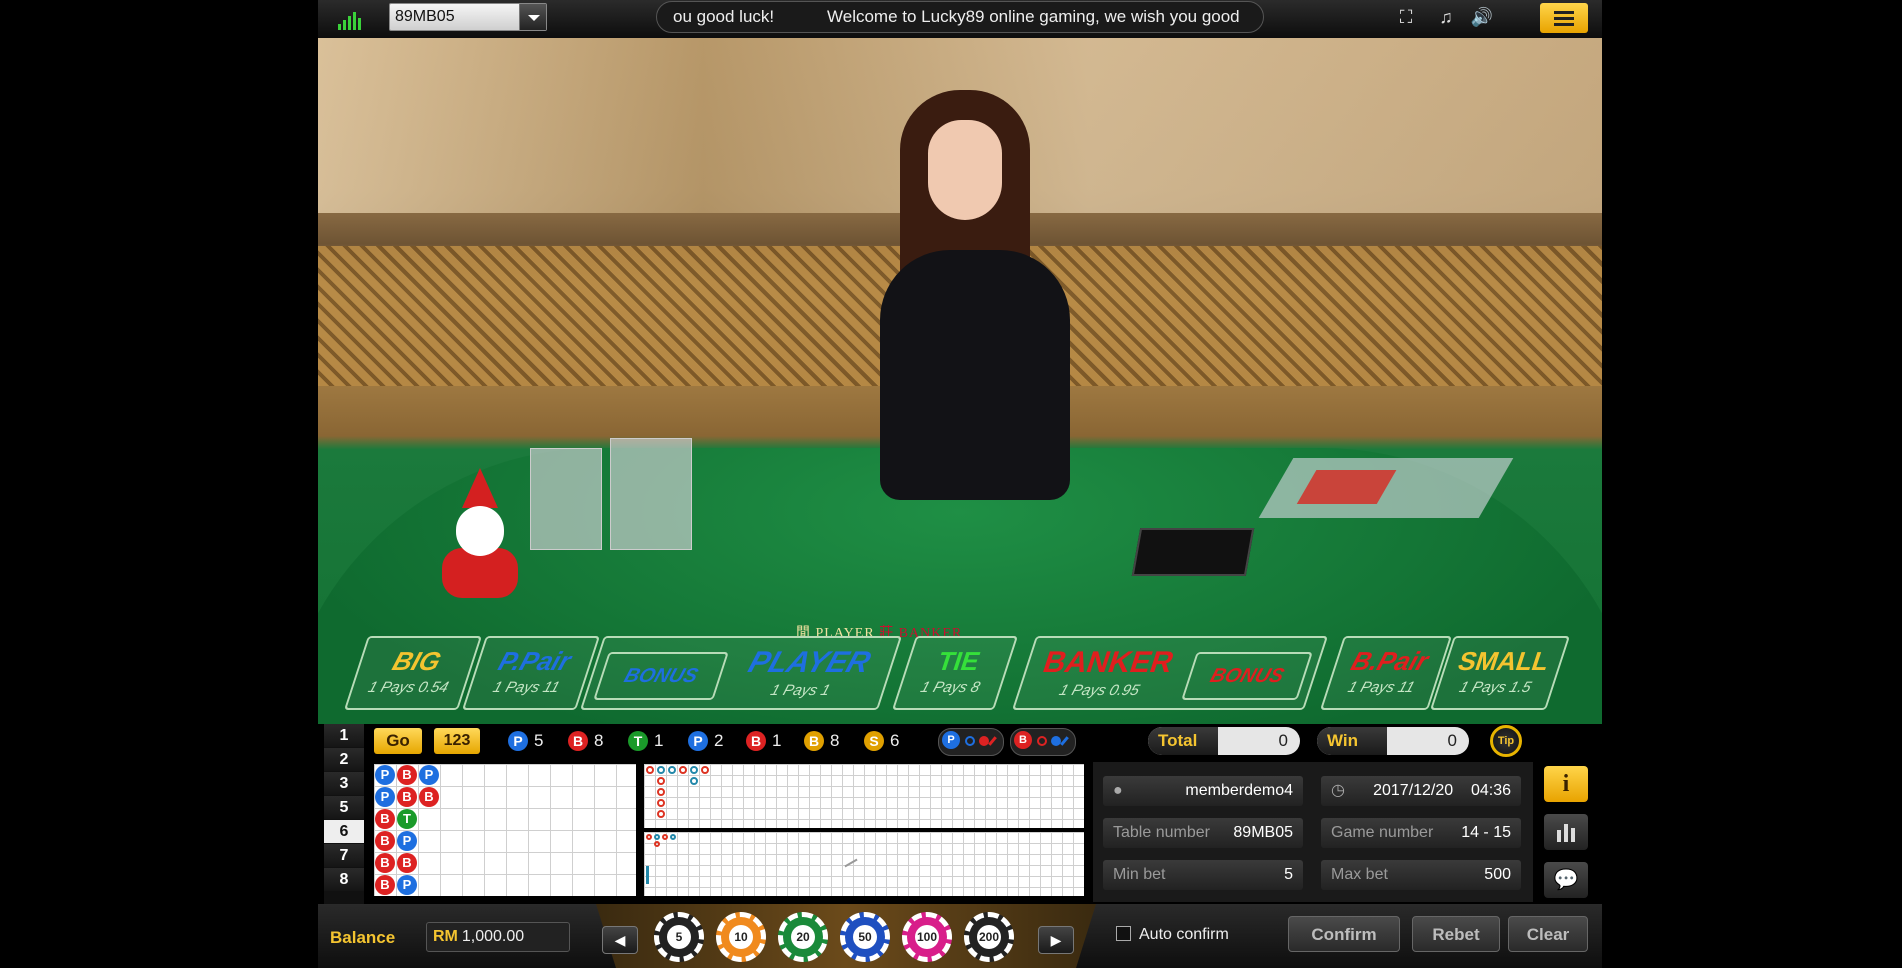  What do you see at coordinates (865, 937) in the screenshot?
I see `chip-50: 50` at bounding box center [865, 937].